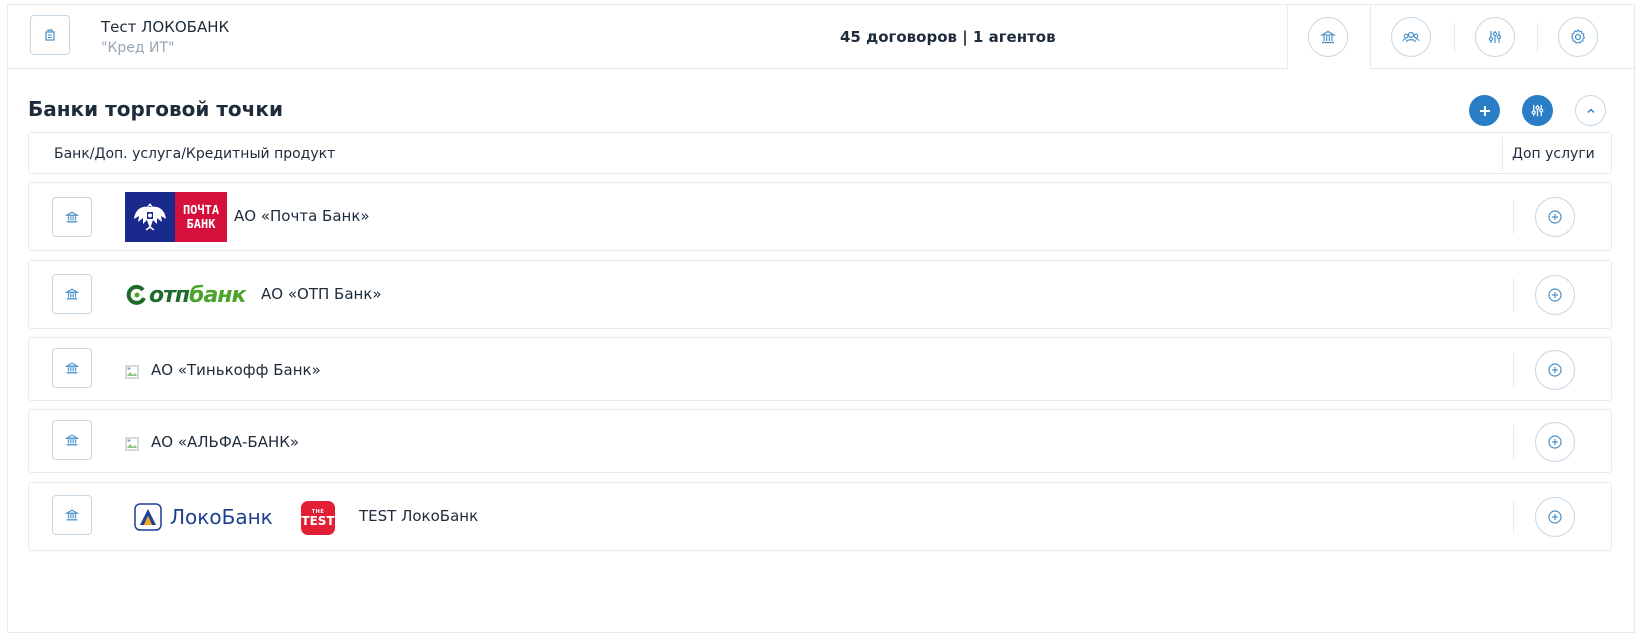 This screenshot has height=636, width=1643. Describe the element at coordinates (321, 294) in the screenshot. I see `bank-name: АО «ОТП Банк»` at that location.